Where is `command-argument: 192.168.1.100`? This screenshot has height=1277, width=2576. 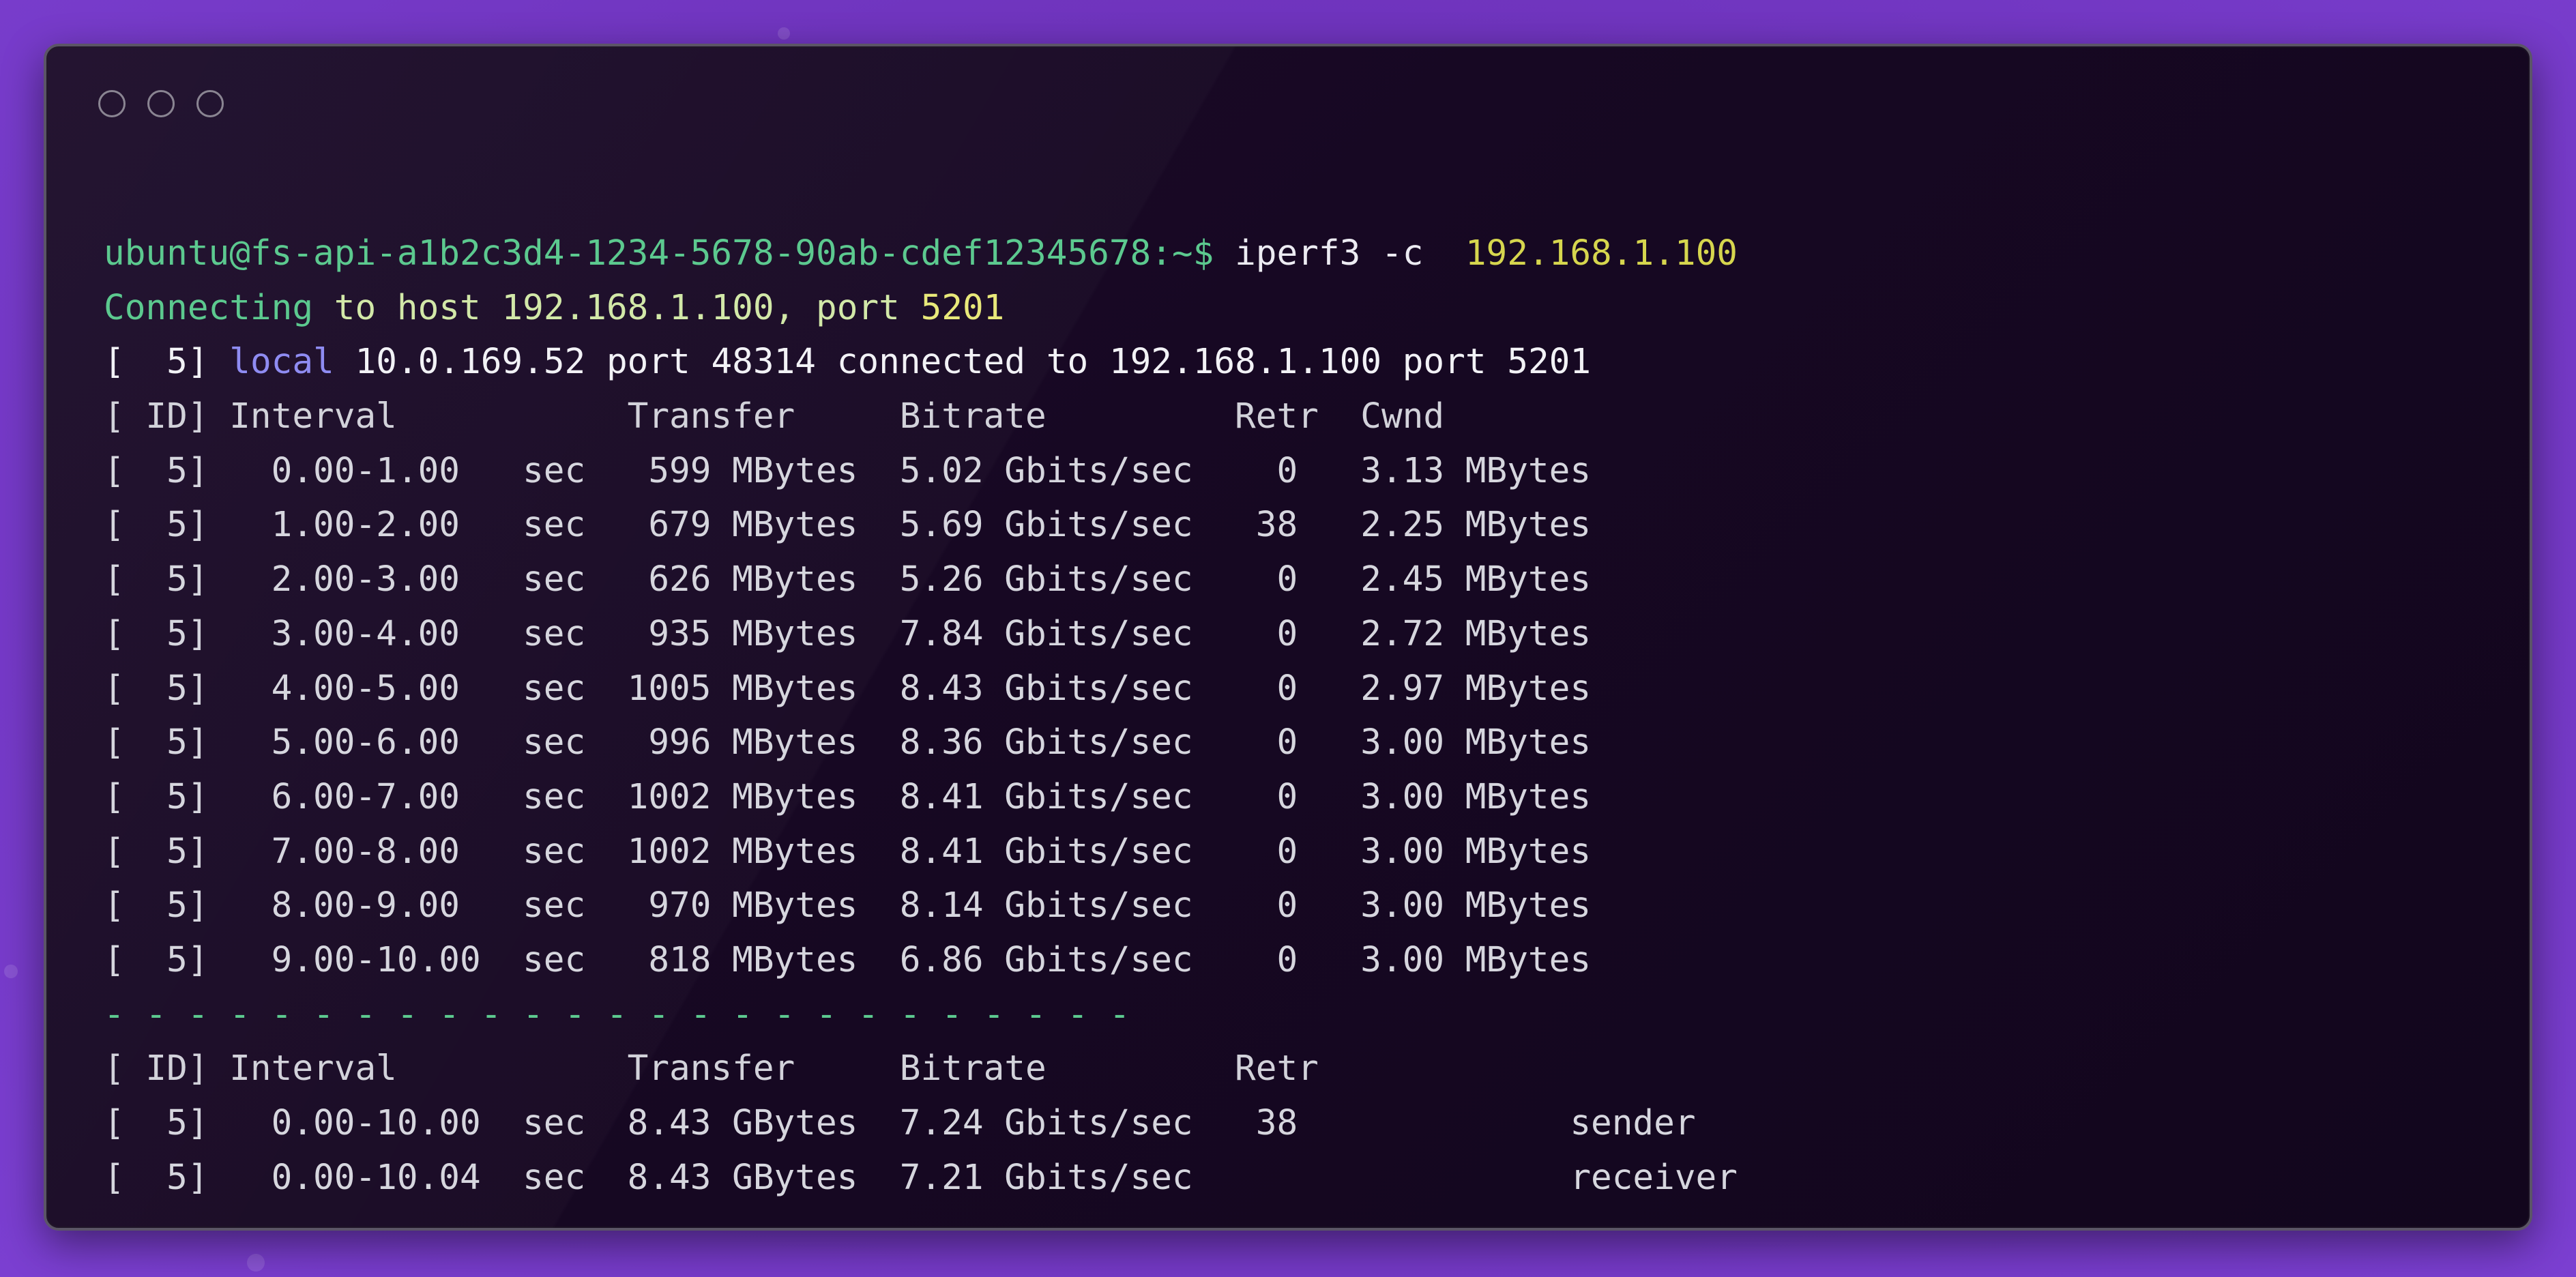 command-argument: 192.168.1.100 is located at coordinates (1601, 253).